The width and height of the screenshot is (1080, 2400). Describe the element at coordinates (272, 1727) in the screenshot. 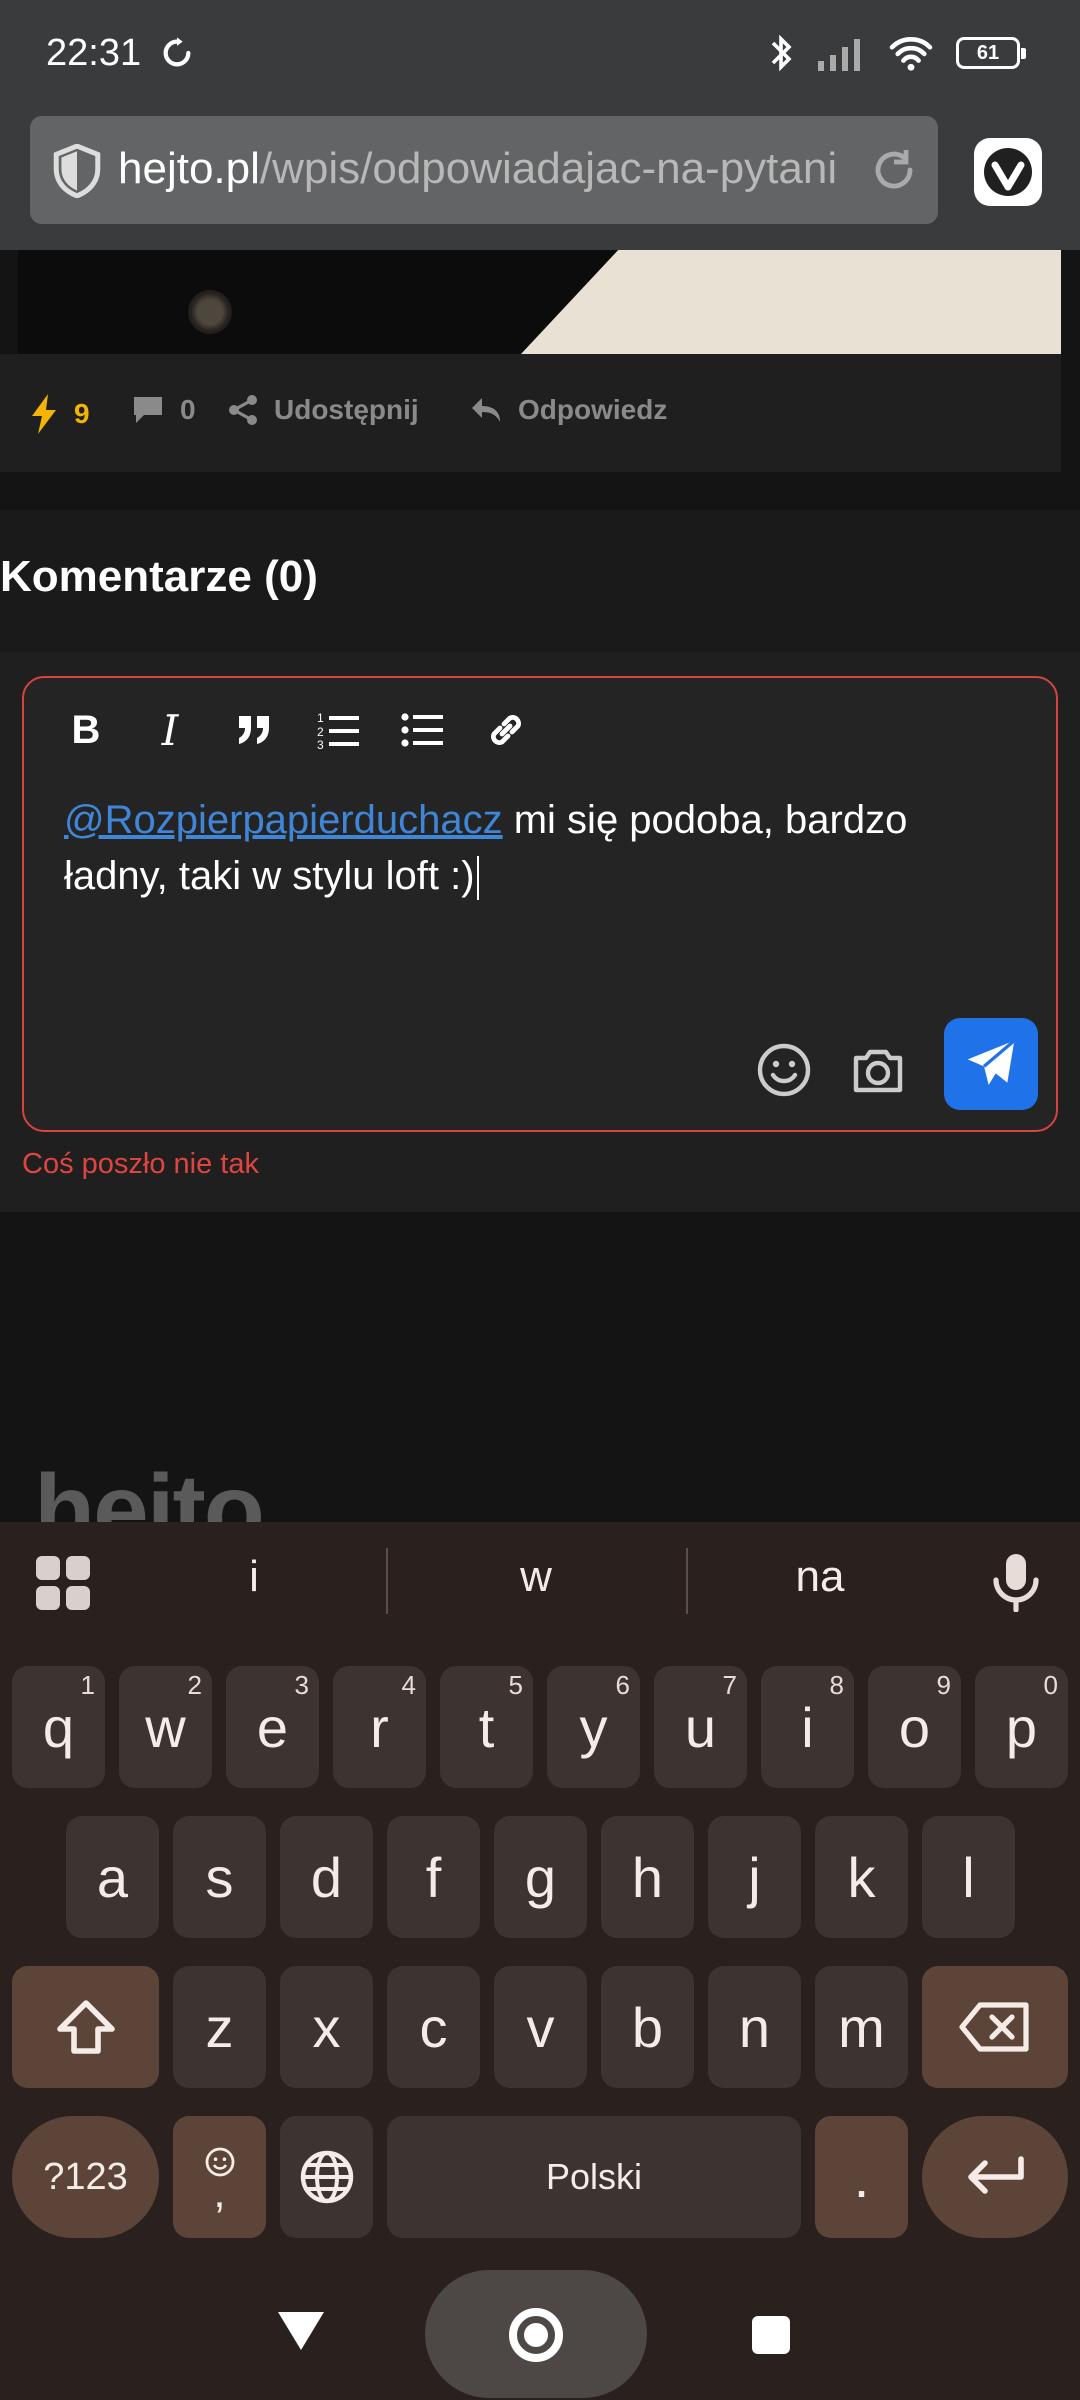

I see `key-e: e3` at that location.